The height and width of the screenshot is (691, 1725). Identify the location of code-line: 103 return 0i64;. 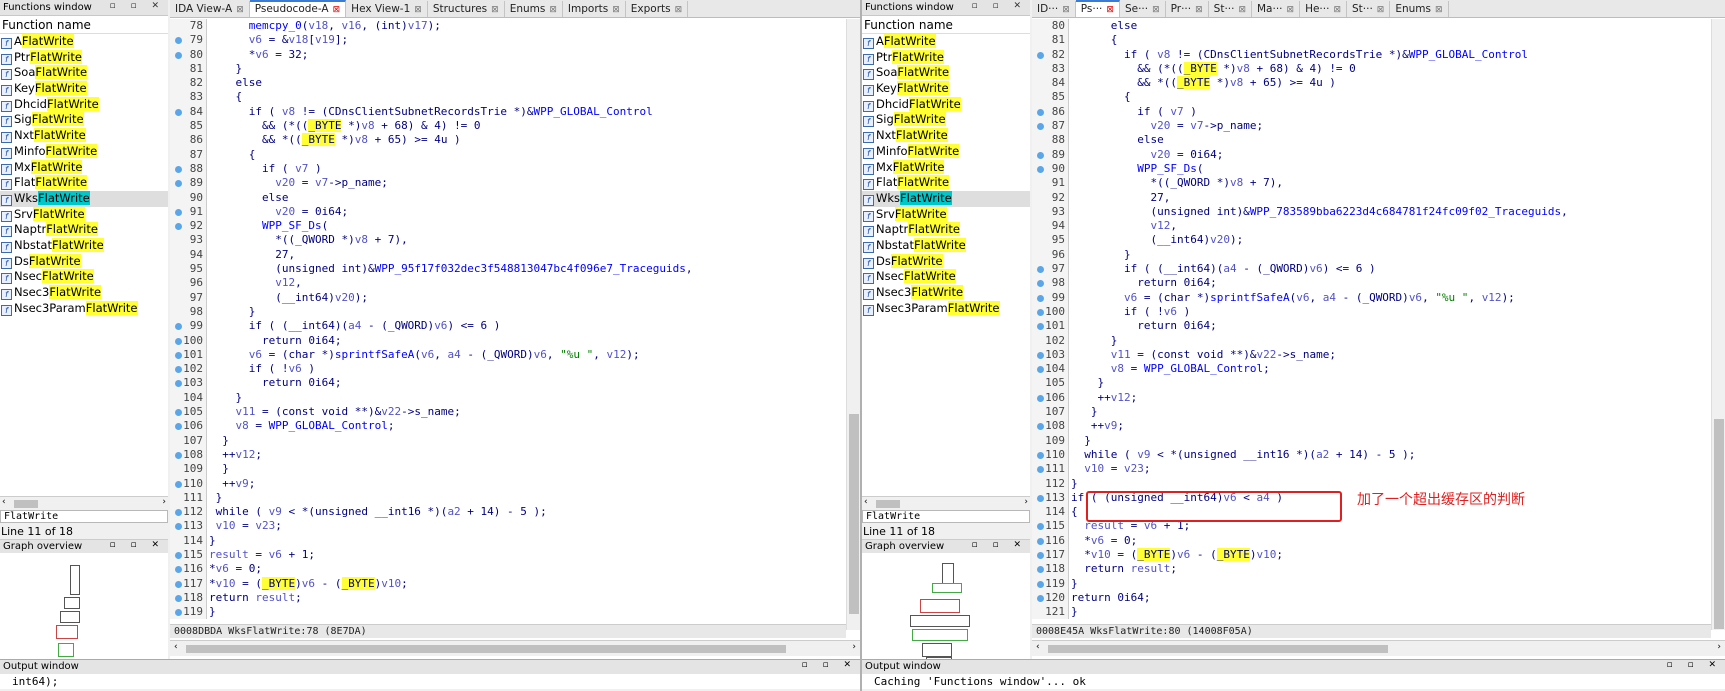
(508, 383).